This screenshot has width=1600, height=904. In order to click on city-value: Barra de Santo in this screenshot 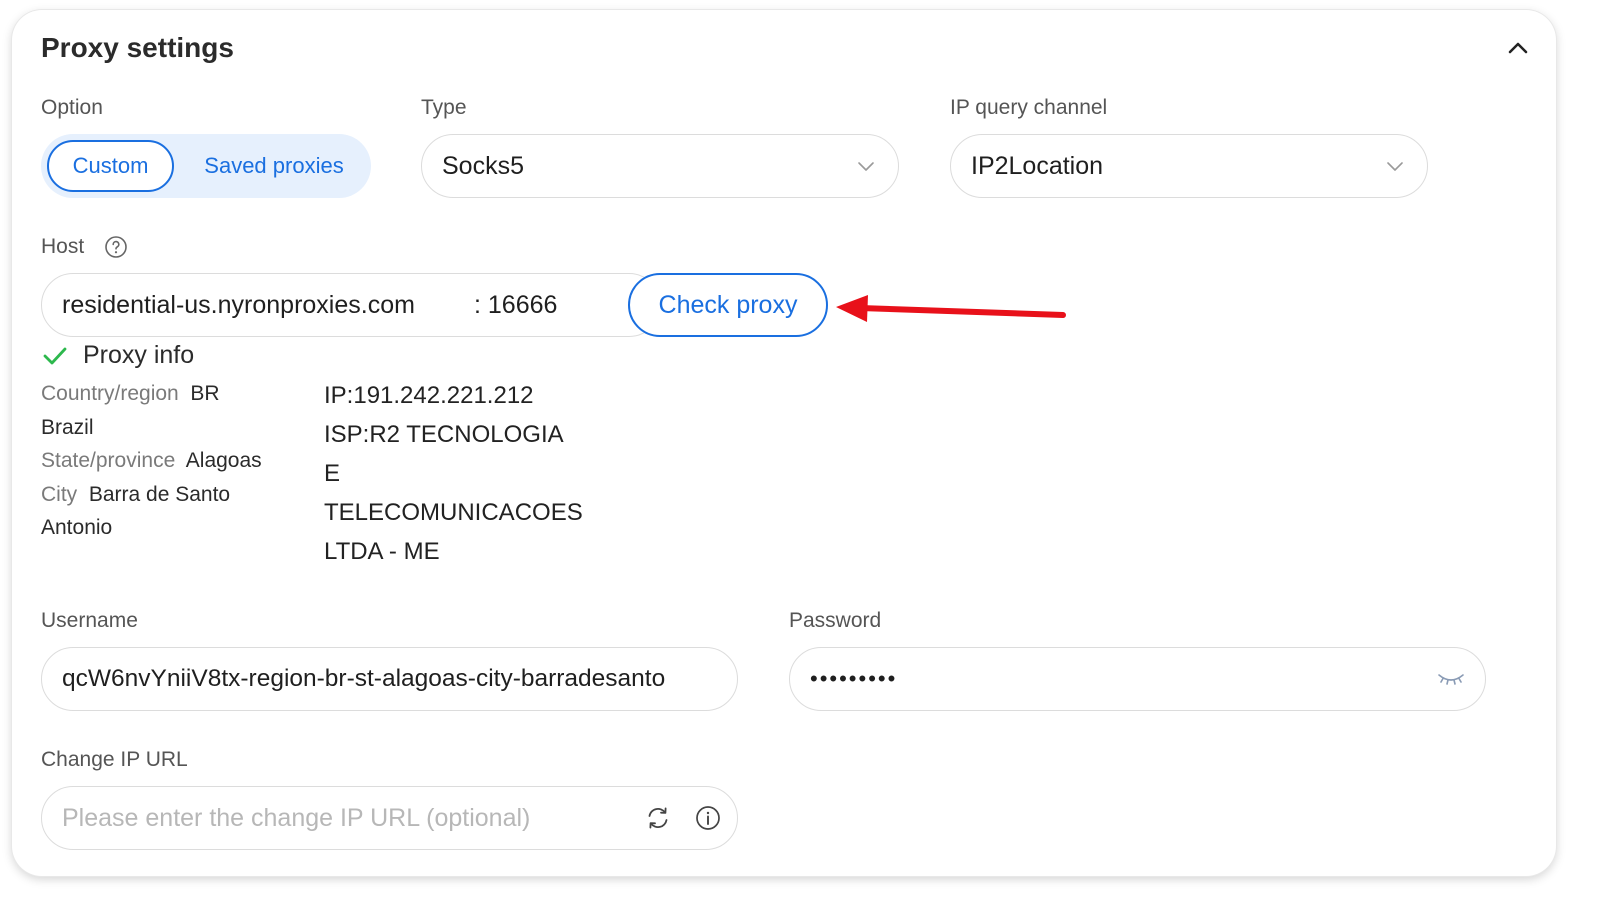, I will do `click(159, 494)`.